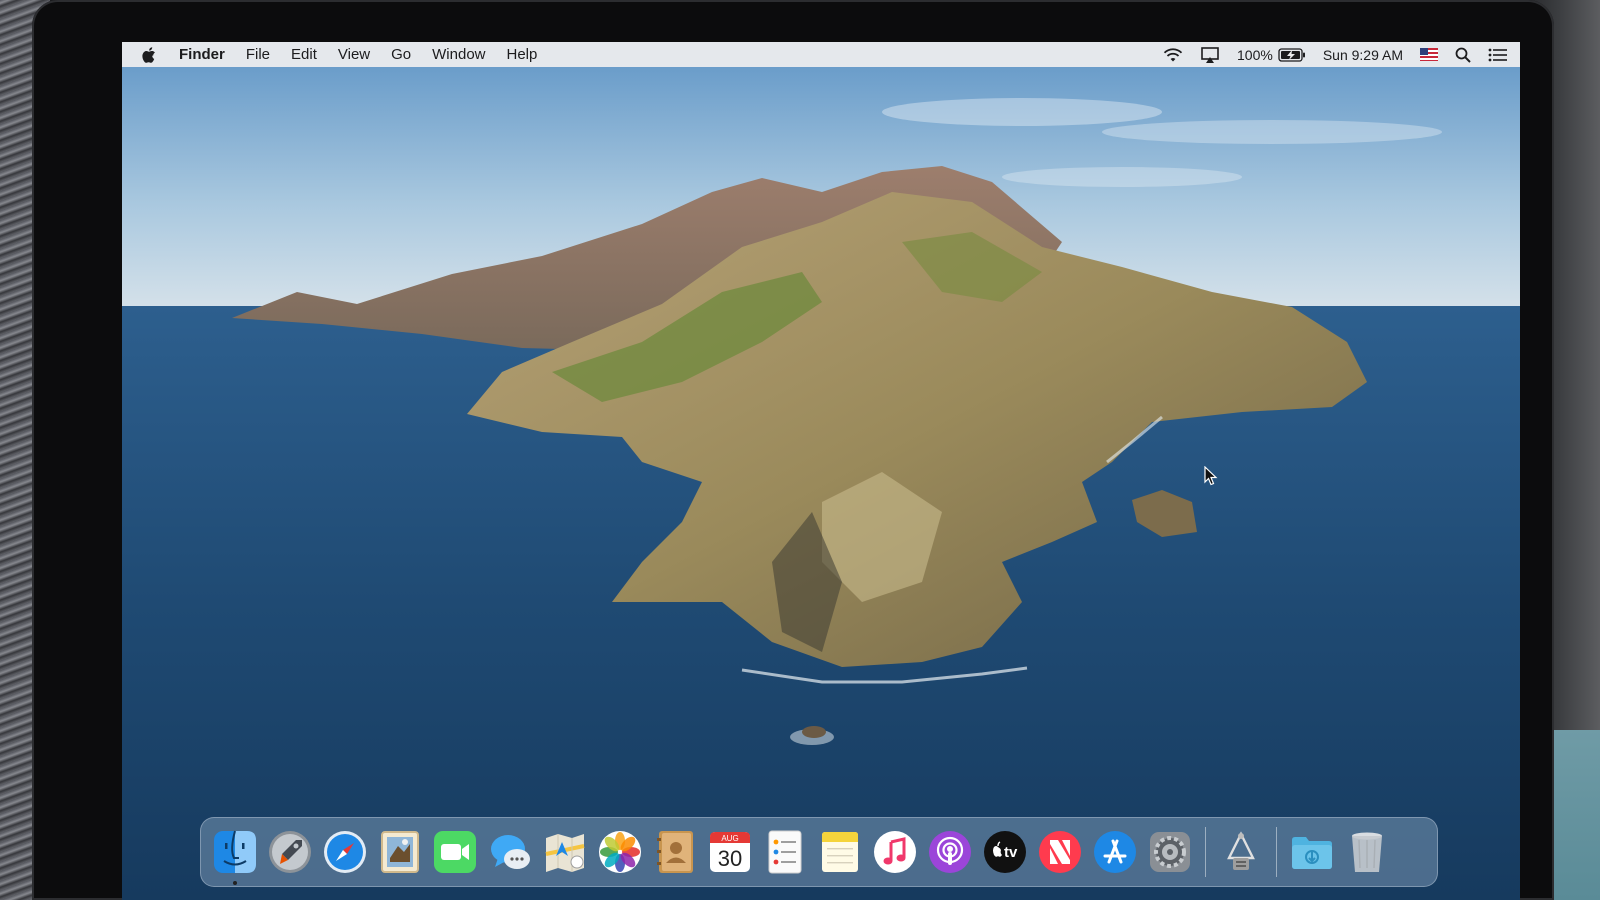  I want to click on music-icon, so click(895, 852).